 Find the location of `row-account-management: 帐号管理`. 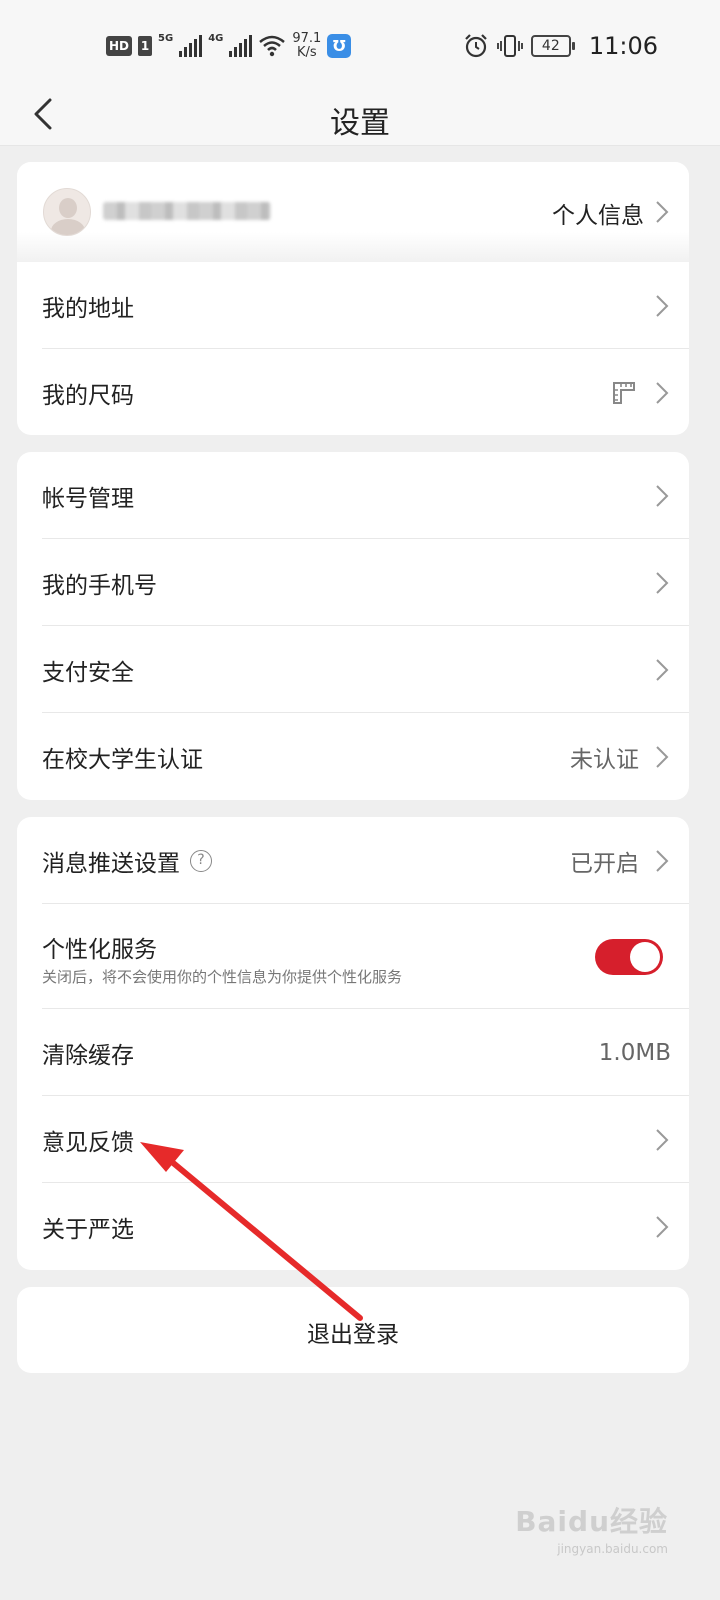

row-account-management: 帐号管理 is located at coordinates (353, 495).